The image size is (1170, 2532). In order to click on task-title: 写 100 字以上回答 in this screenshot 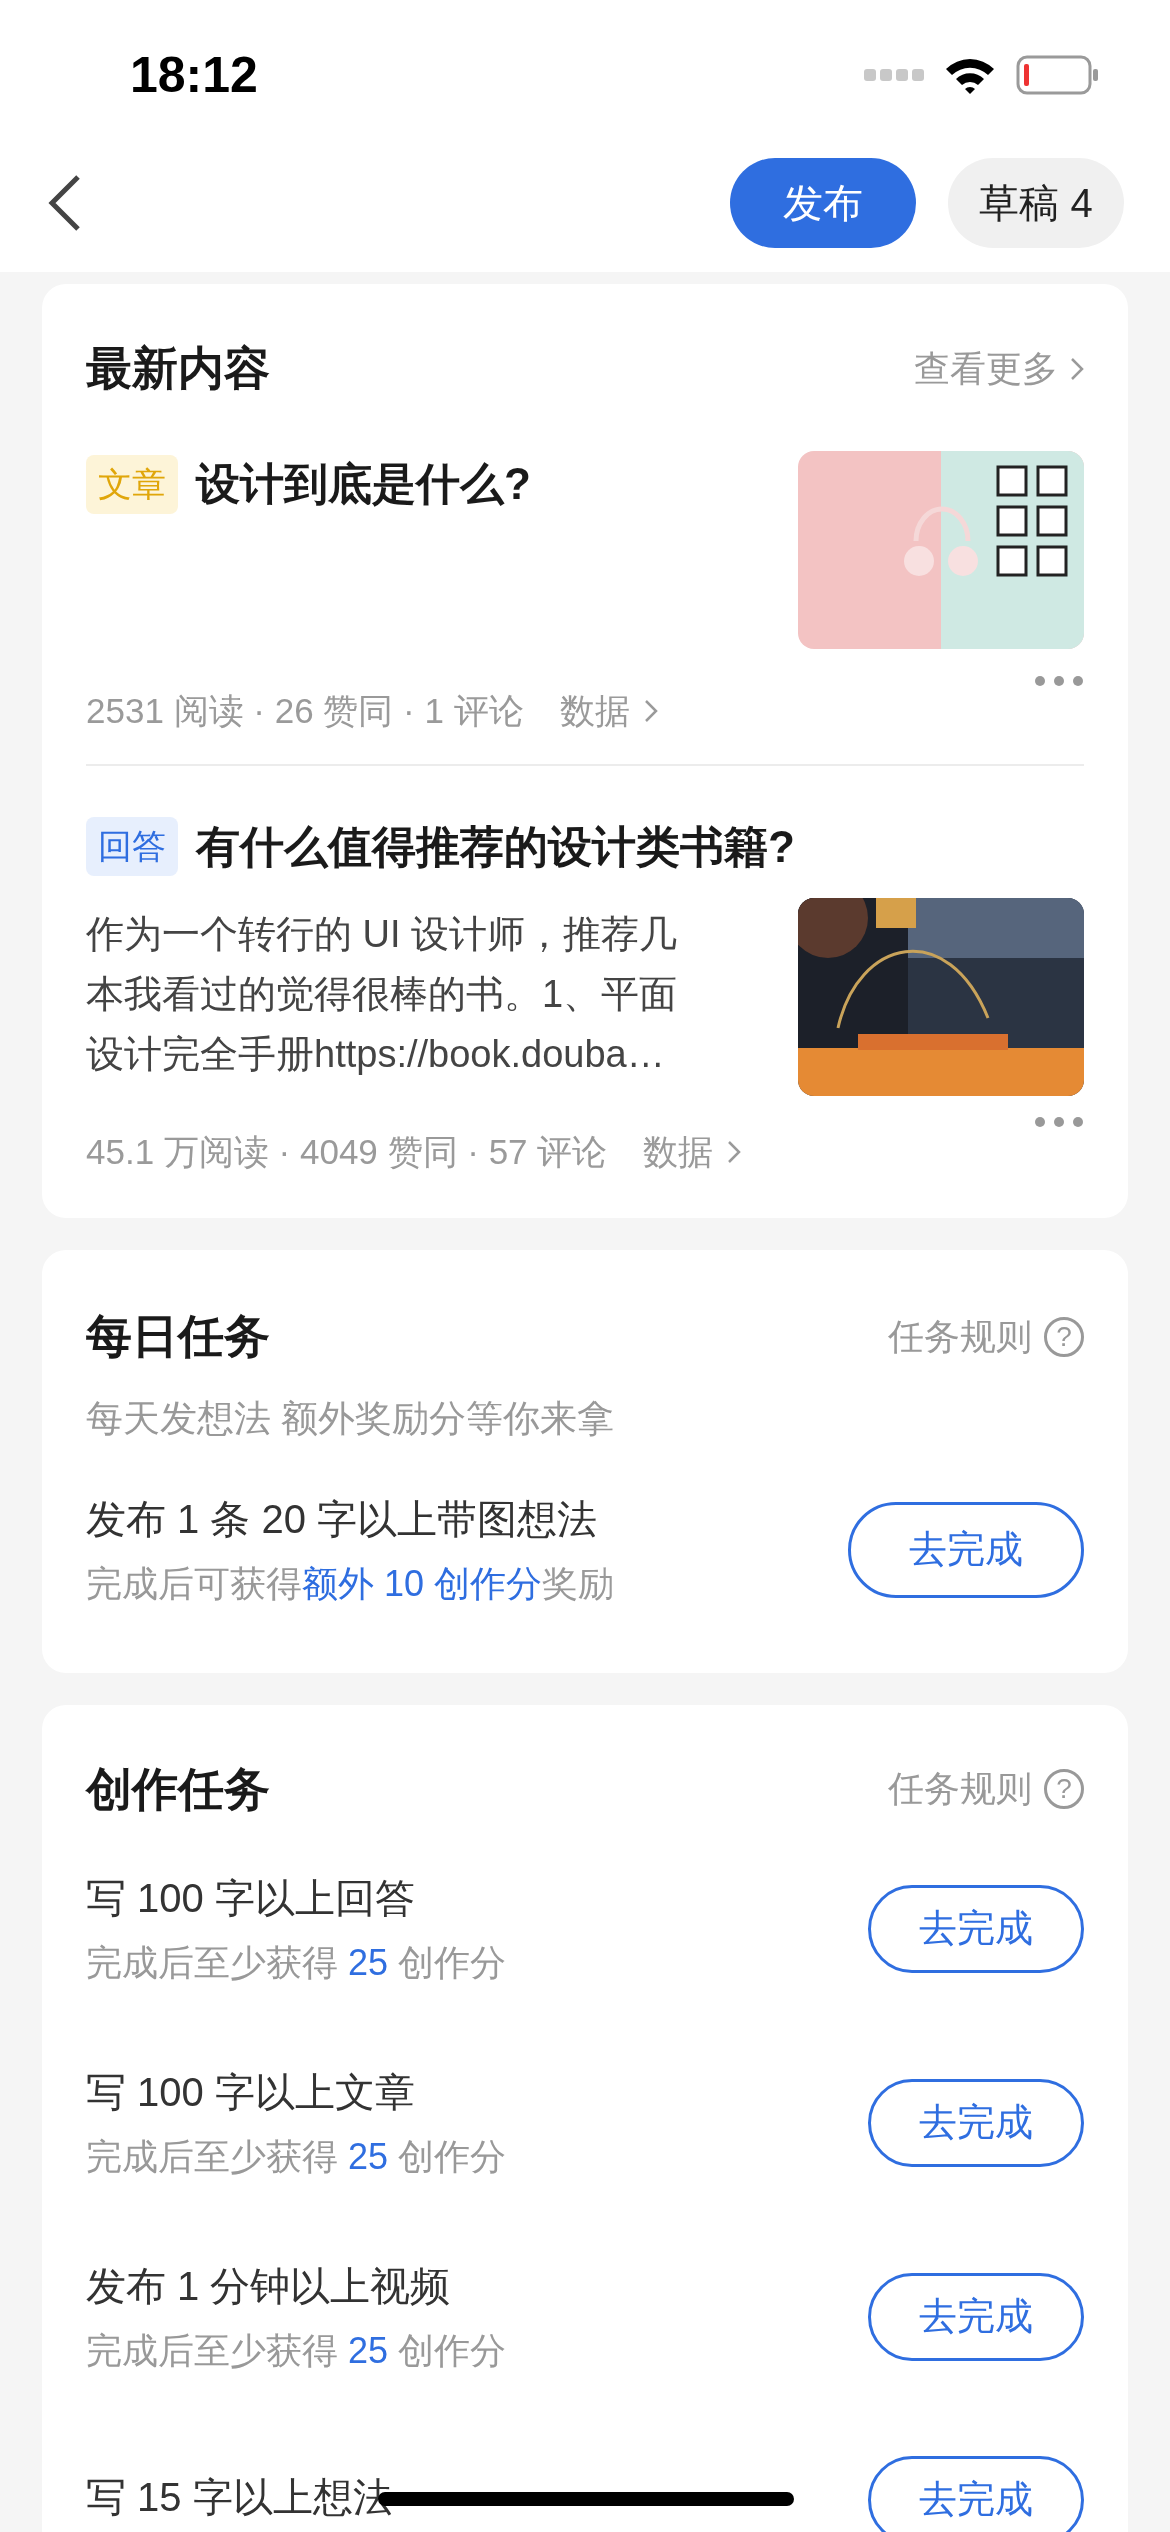, I will do `click(251, 1898)`.